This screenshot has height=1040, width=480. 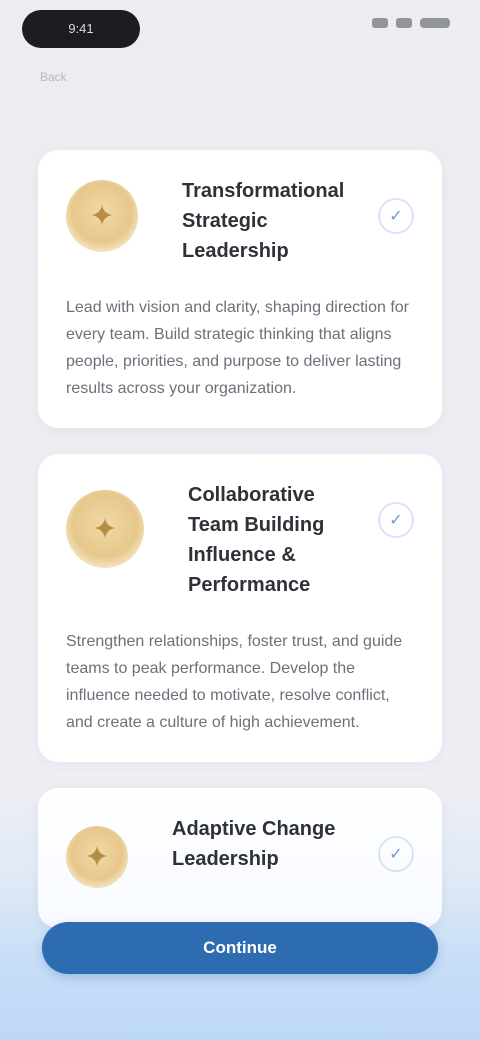 I want to click on back-link: Back, so click(x=75, y=77).